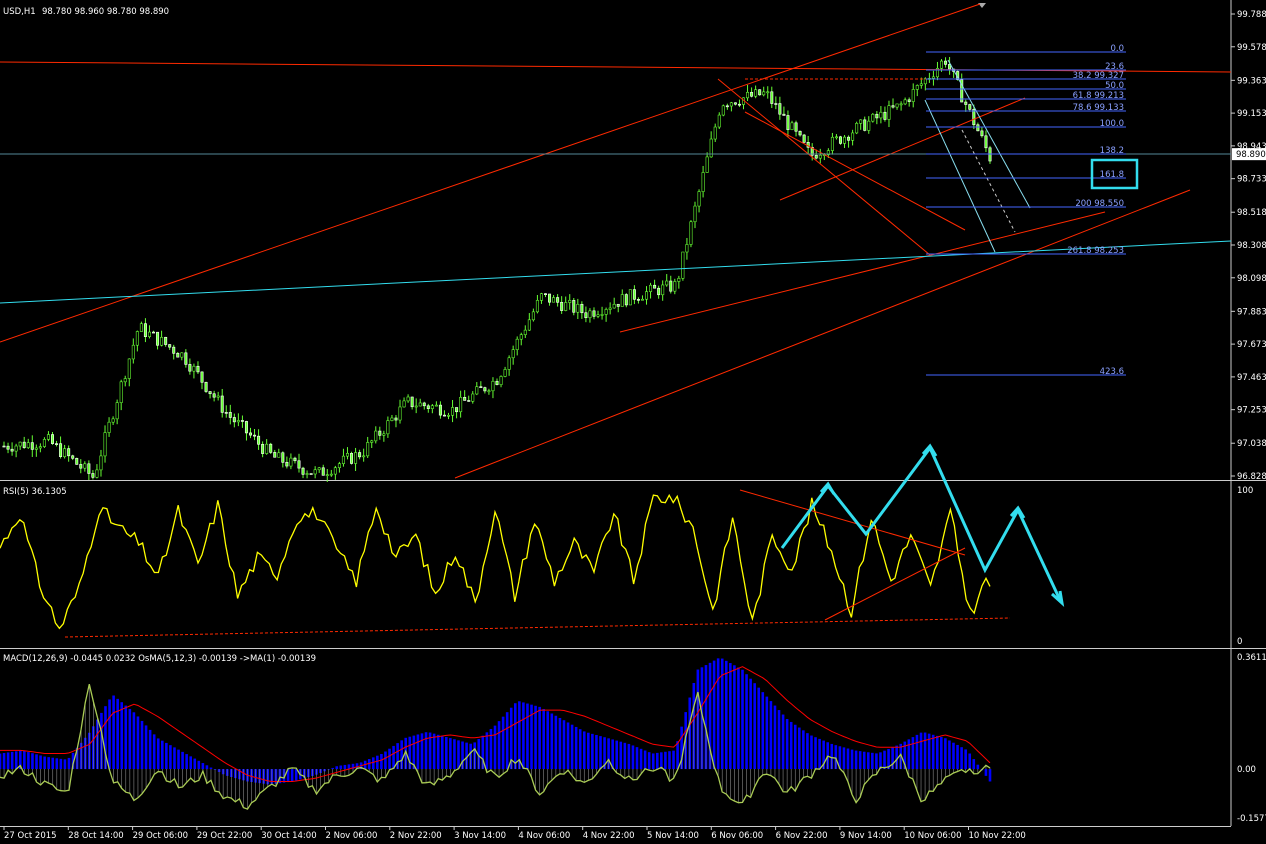 This screenshot has width=1266, height=844. What do you see at coordinates (1251, 312) in the screenshot?
I see `price-tick-label: 97.883` at bounding box center [1251, 312].